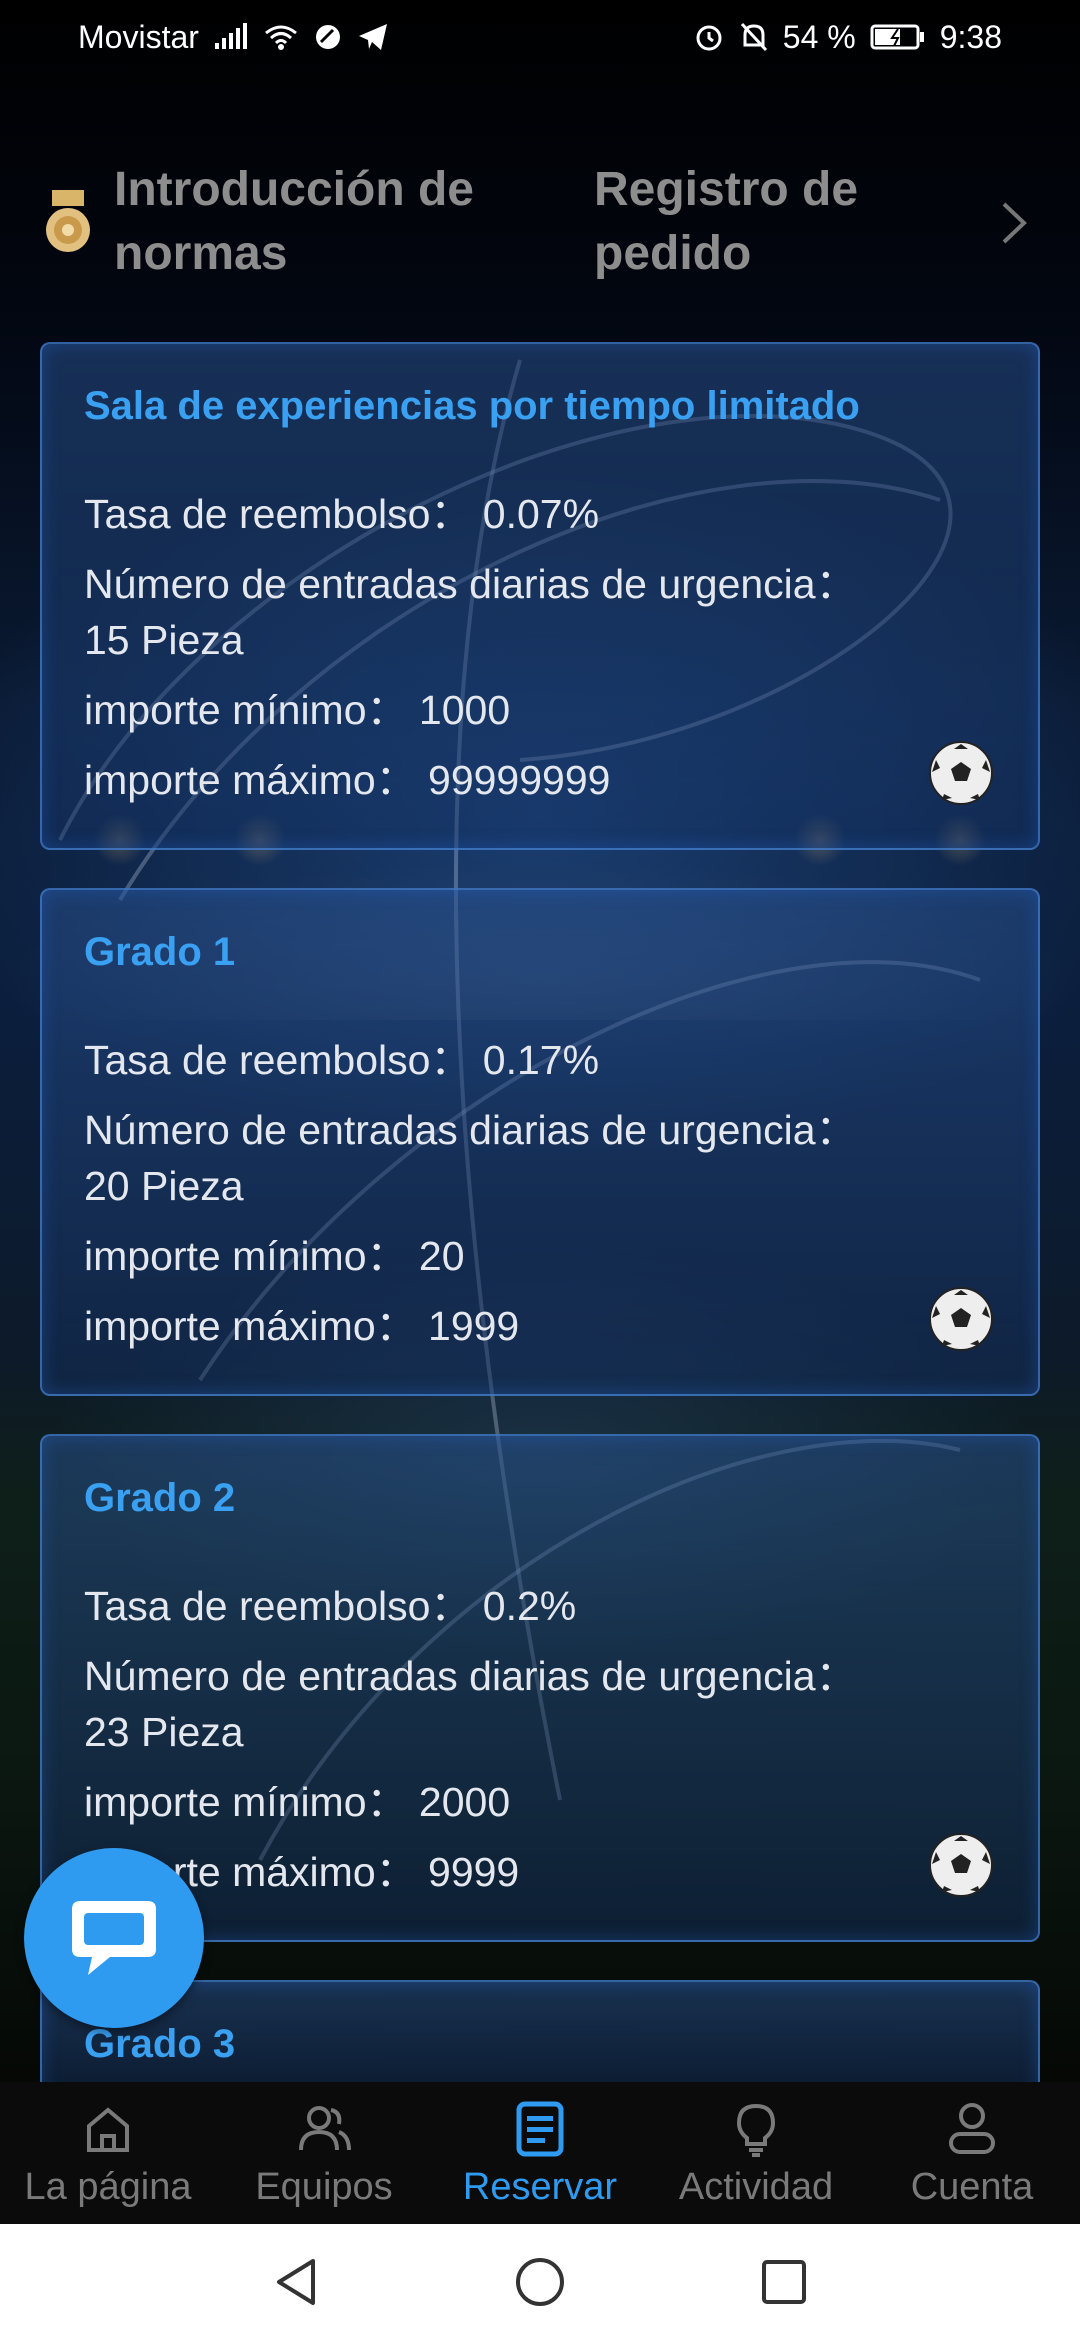 The image size is (1080, 2340). I want to click on clock: 9:38, so click(970, 36).